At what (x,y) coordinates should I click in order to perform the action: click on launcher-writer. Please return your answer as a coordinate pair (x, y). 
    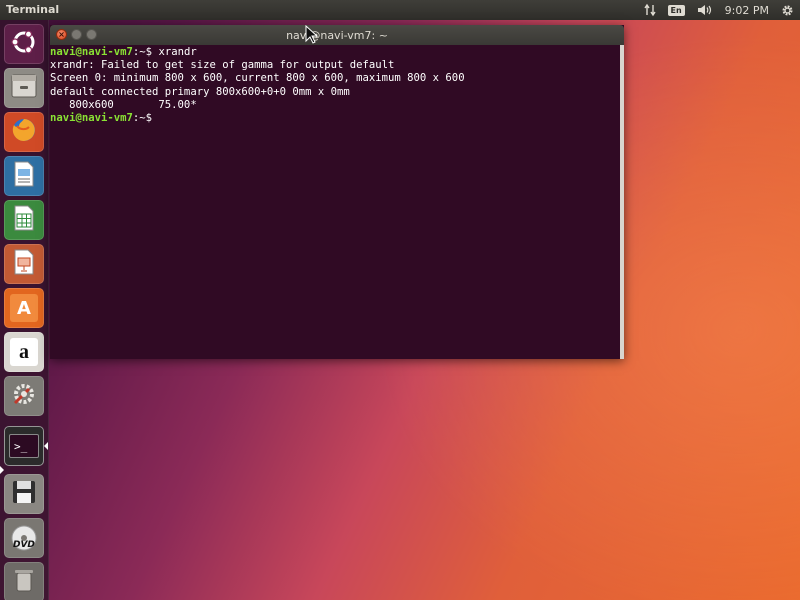
    Looking at the image, I should click on (24, 176).